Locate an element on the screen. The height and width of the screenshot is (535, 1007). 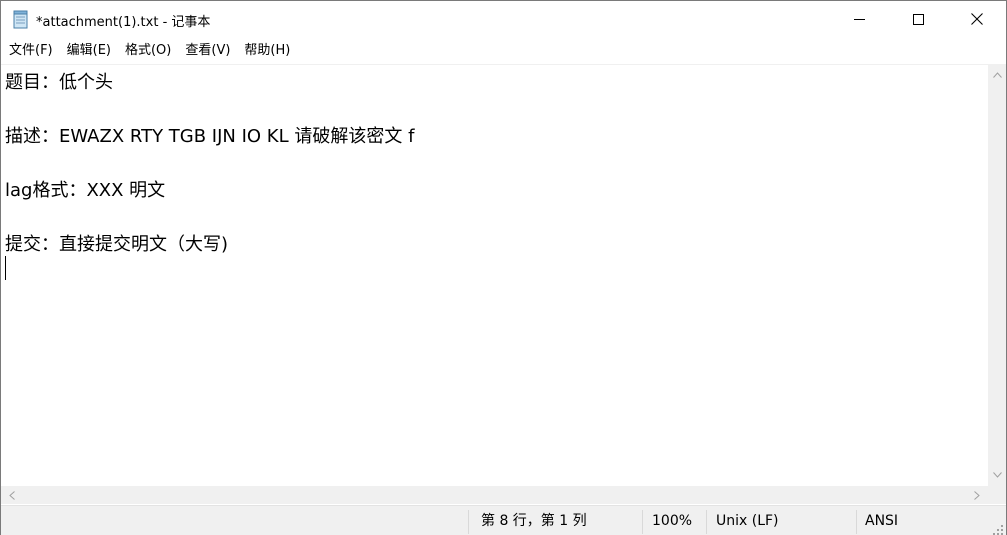
close-button is located at coordinates (976, 19).